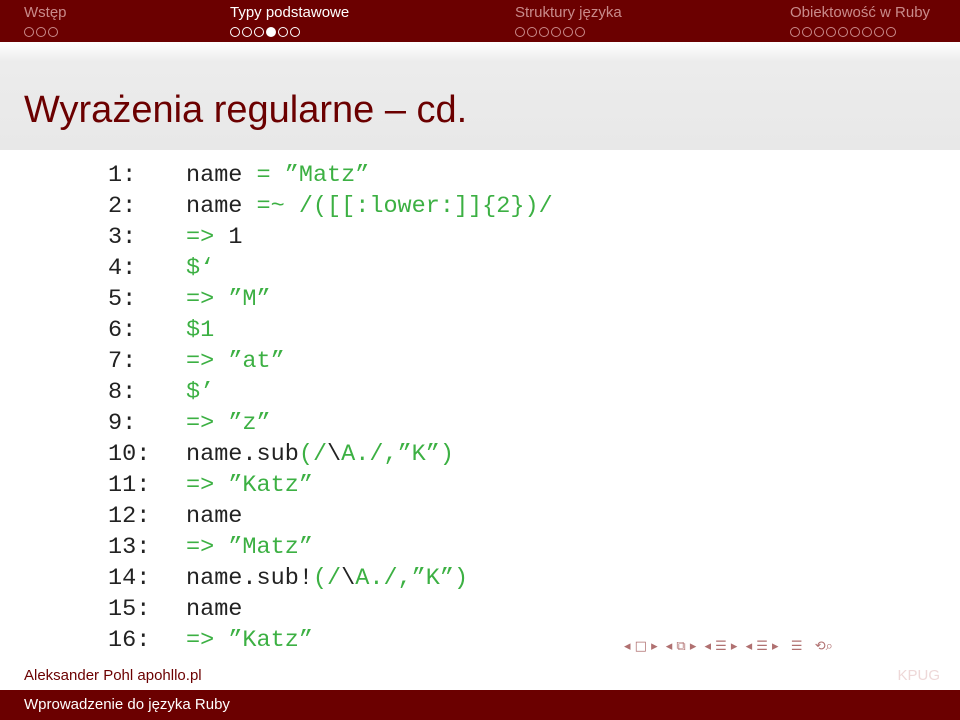  What do you see at coordinates (122, 206) in the screenshot?
I see `line-number: 2:` at bounding box center [122, 206].